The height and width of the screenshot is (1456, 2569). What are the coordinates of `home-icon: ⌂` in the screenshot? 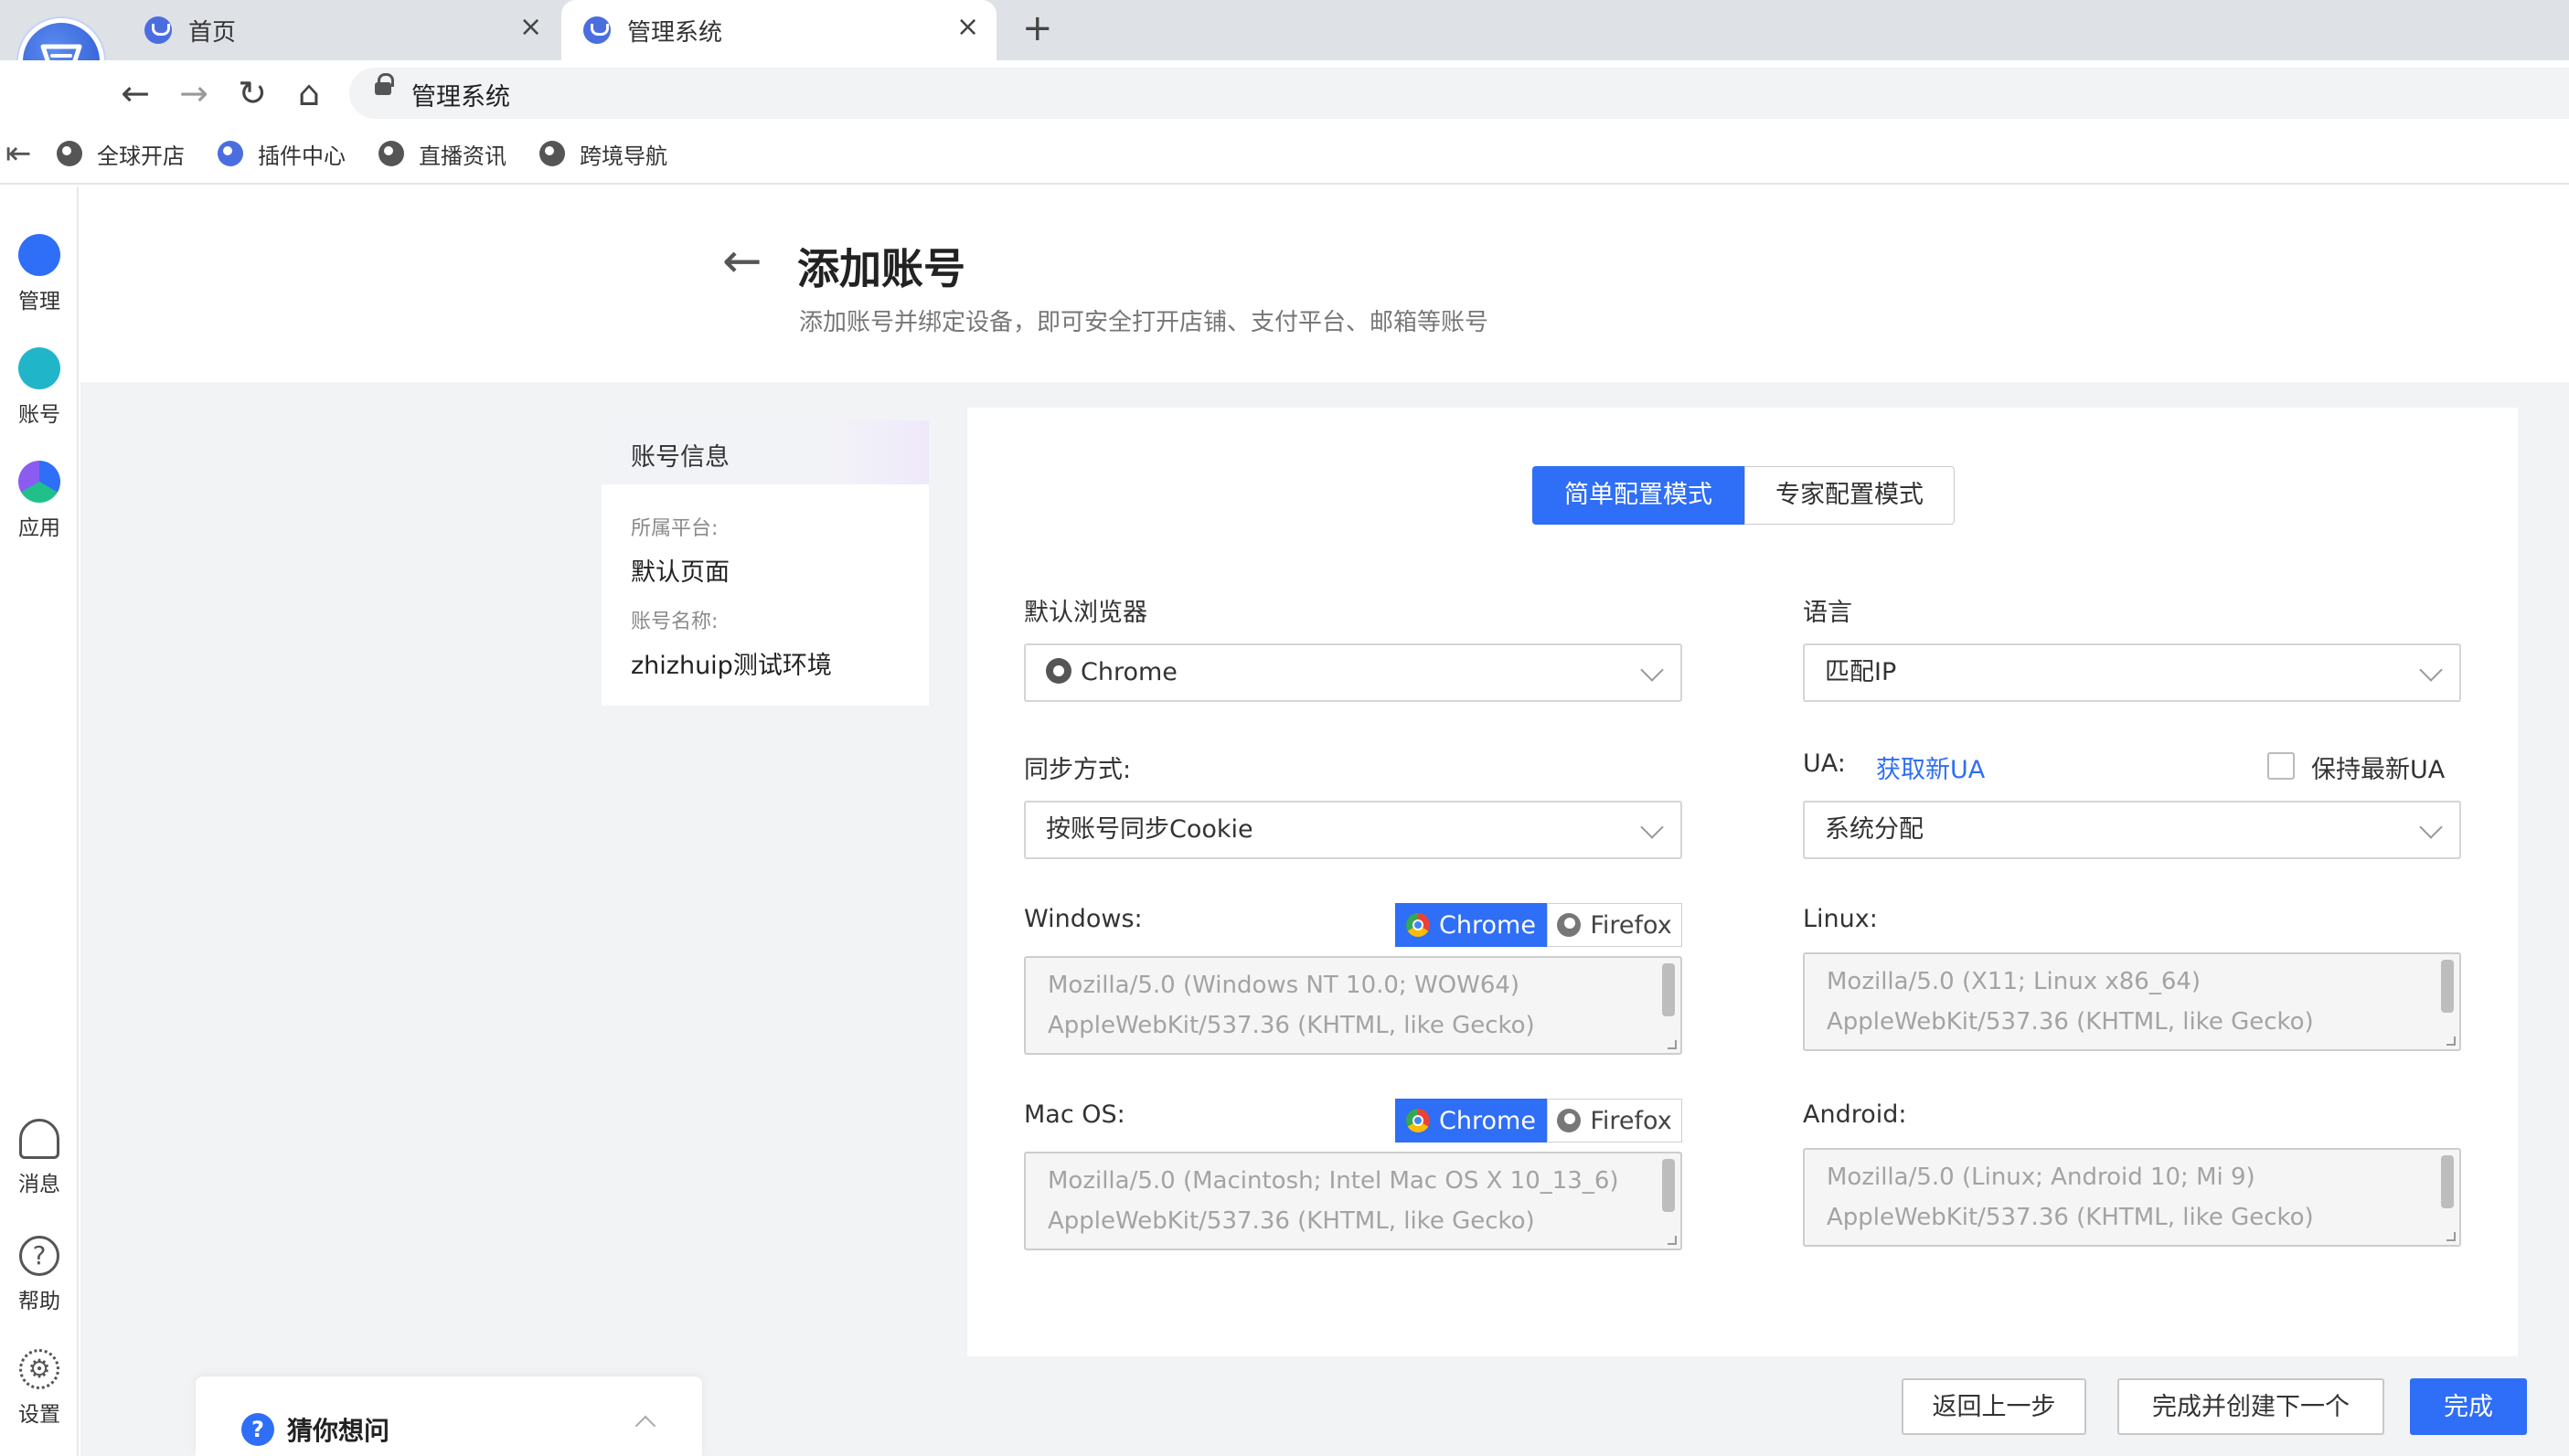 It's located at (309, 94).